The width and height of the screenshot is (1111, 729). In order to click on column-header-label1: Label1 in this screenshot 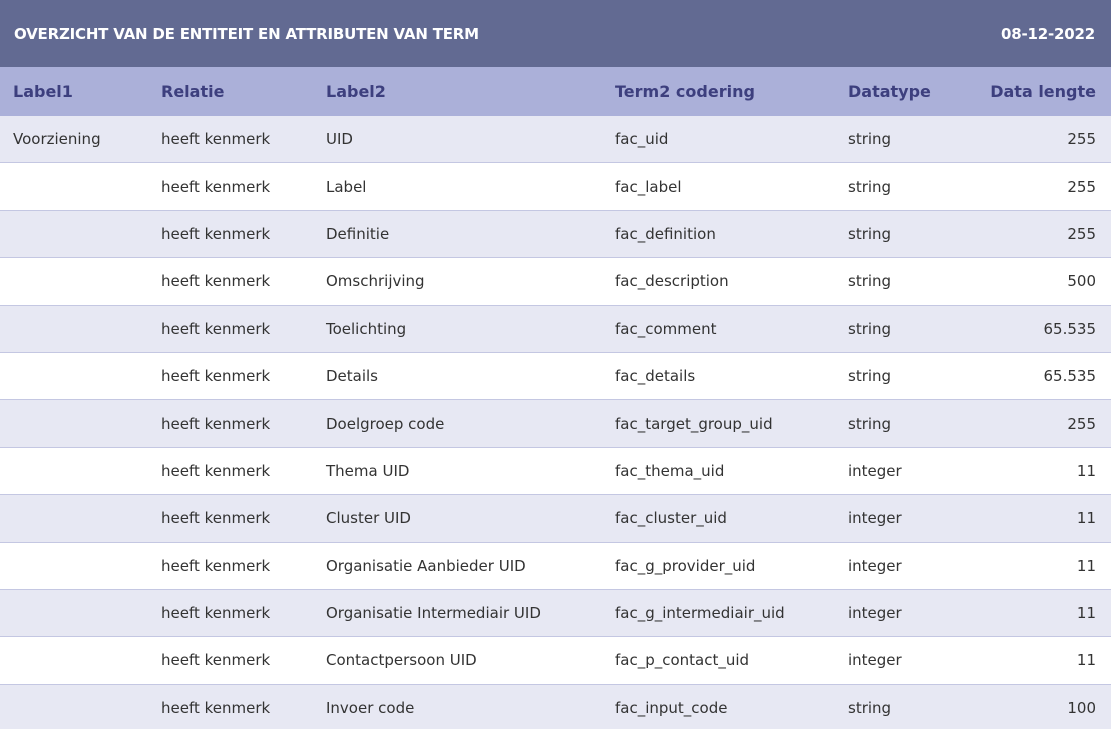, I will do `click(43, 91)`.